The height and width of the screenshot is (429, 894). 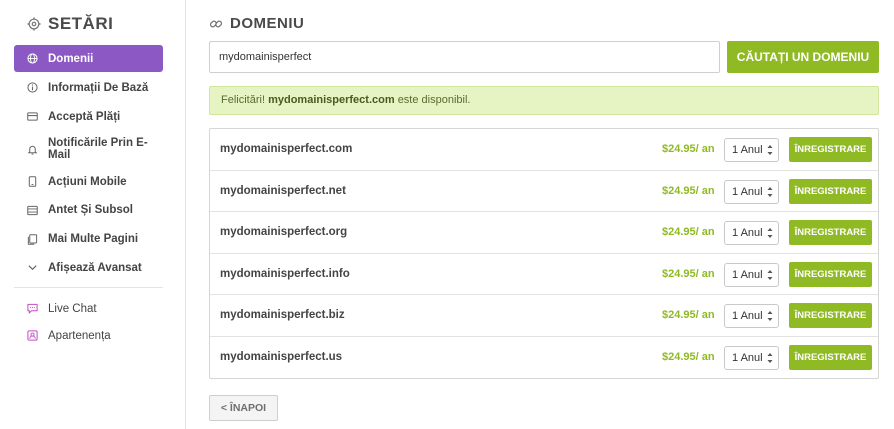 What do you see at coordinates (71, 58) in the screenshot?
I see `sidebar-item-label: Domenii` at bounding box center [71, 58].